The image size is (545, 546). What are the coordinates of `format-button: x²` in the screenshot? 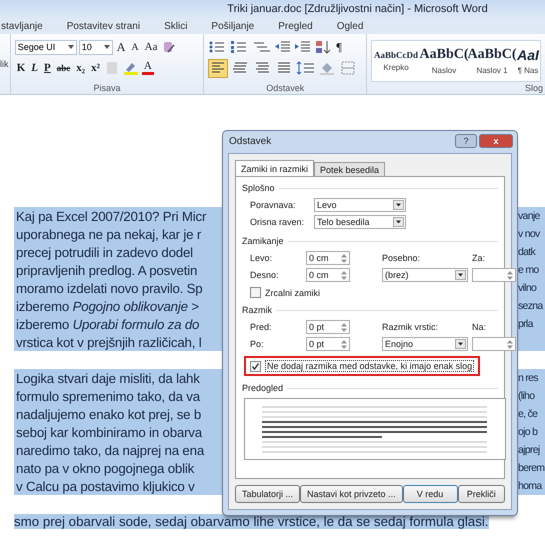 It's located at (95, 68).